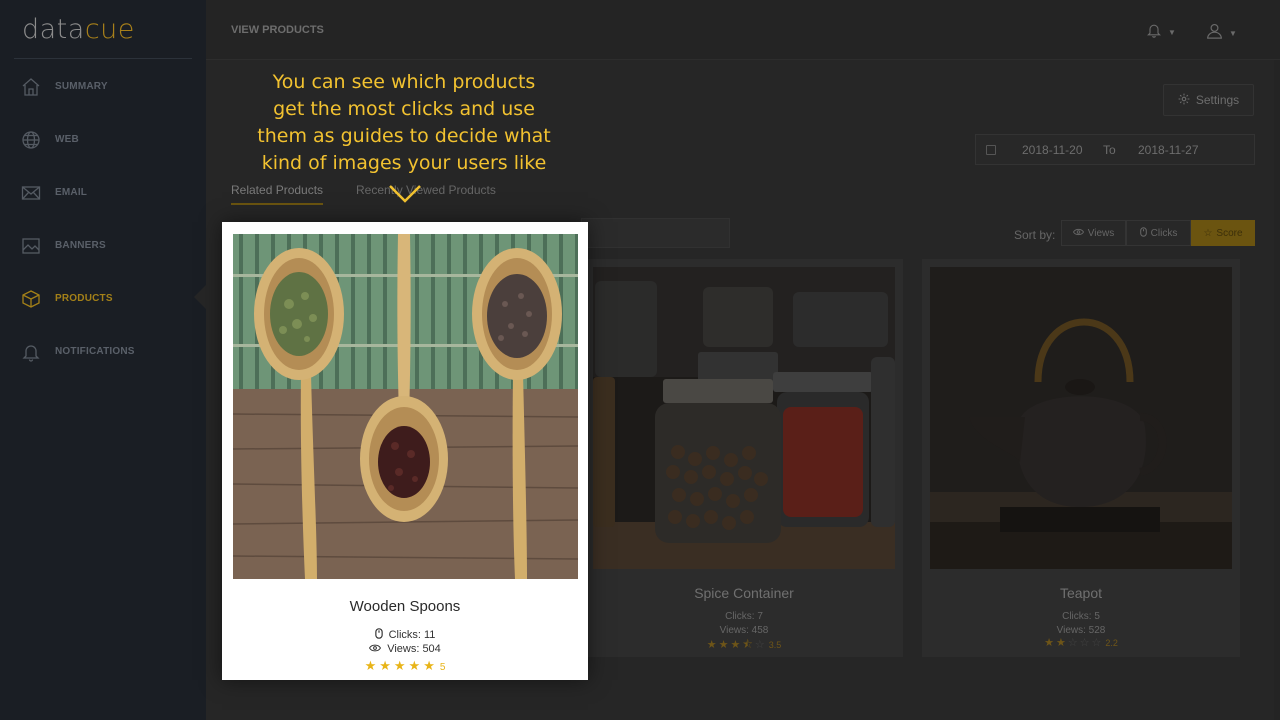 The image size is (1280, 720). I want to click on product-clicks: Clicks: 7, so click(744, 616).